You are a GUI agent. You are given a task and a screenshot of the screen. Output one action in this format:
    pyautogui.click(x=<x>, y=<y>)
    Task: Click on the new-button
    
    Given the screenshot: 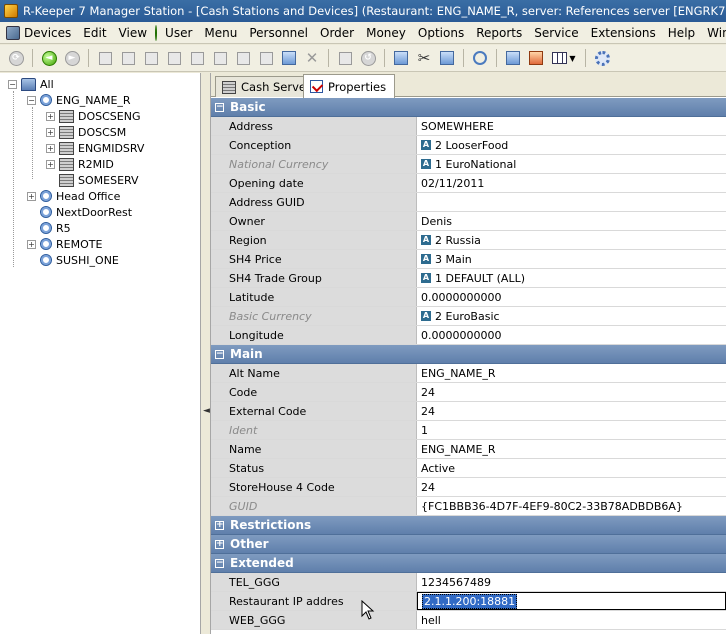 What is the action you would take?
    pyautogui.click(x=105, y=58)
    